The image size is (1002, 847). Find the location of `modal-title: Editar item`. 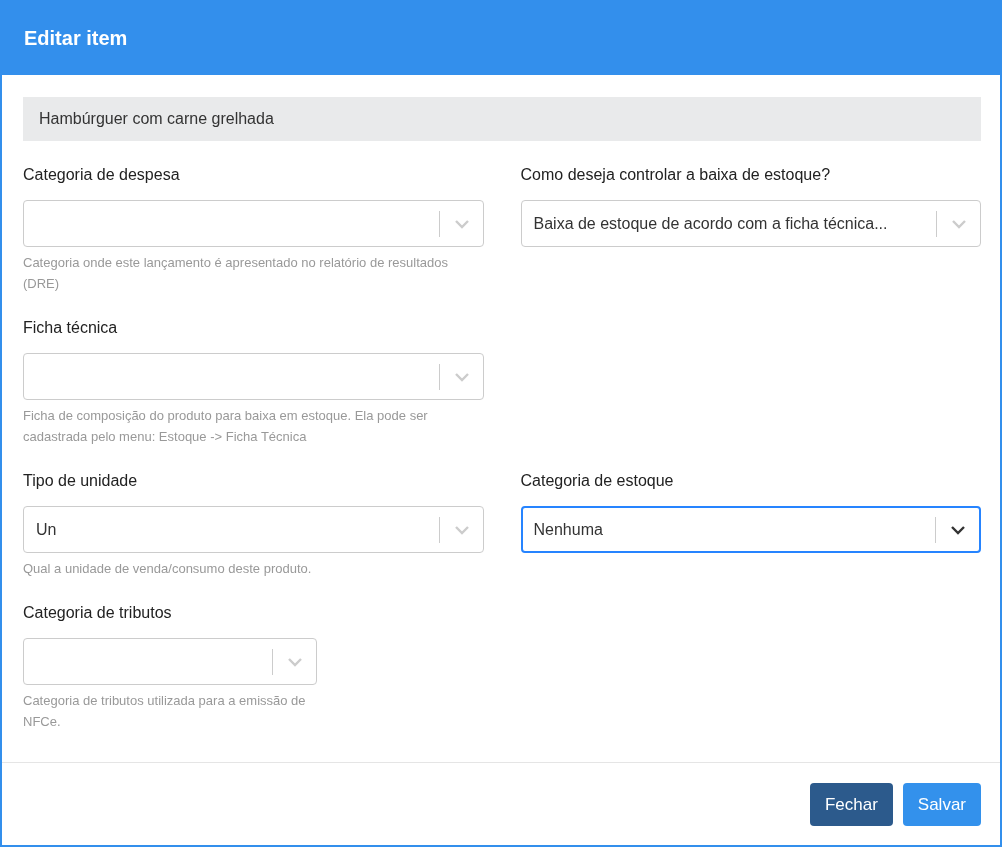

modal-title: Editar item is located at coordinates (76, 37).